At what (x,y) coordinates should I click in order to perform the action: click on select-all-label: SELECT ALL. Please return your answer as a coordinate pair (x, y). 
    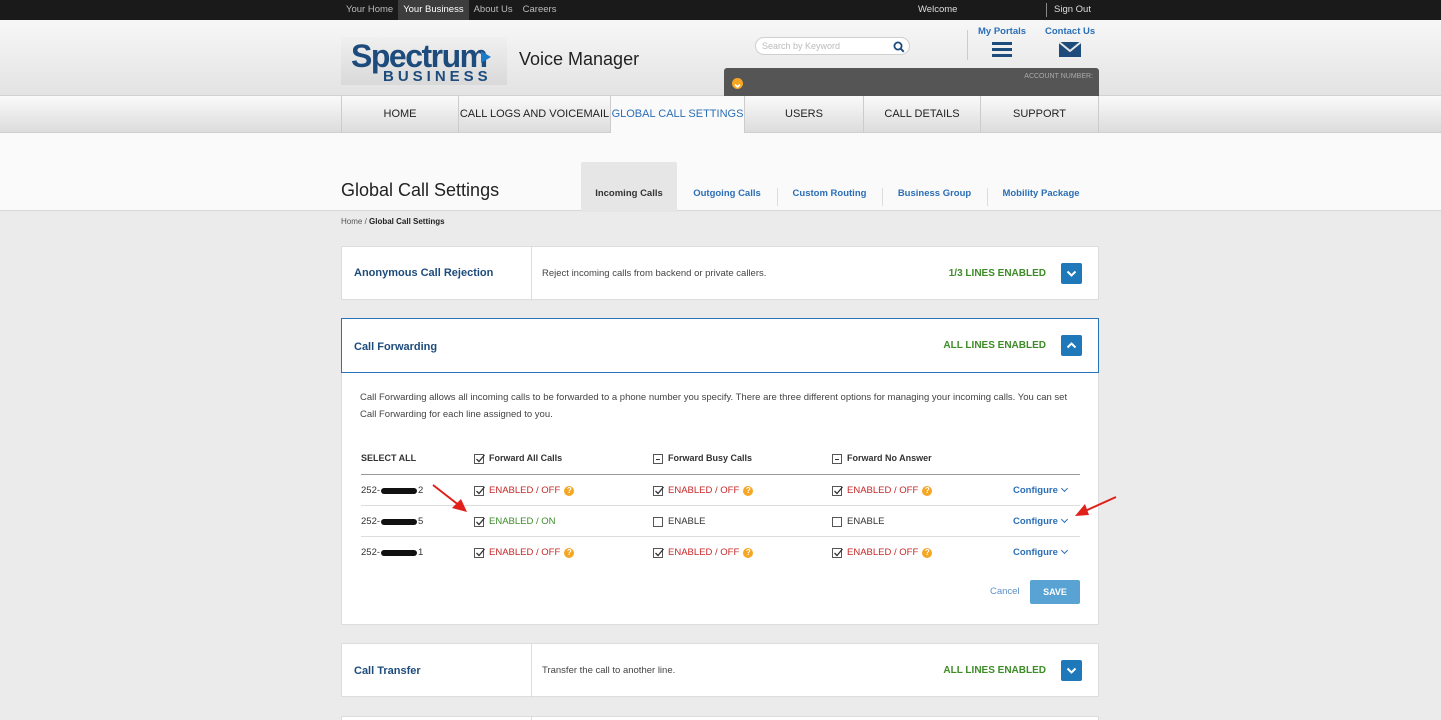
    Looking at the image, I should click on (389, 458).